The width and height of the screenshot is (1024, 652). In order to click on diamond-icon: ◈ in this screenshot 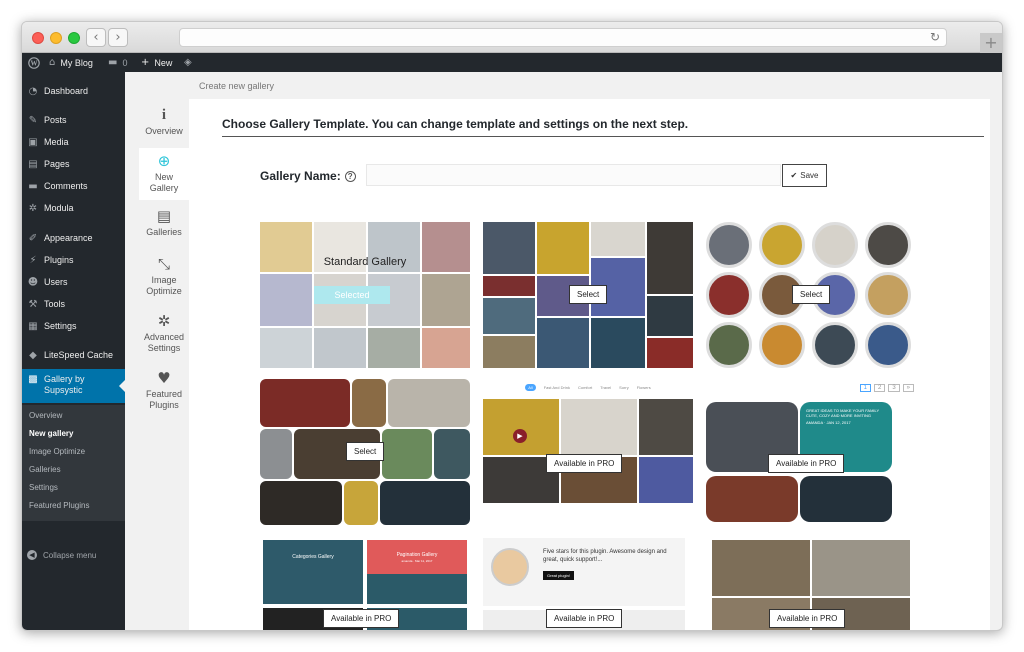, I will do `click(188, 62)`.